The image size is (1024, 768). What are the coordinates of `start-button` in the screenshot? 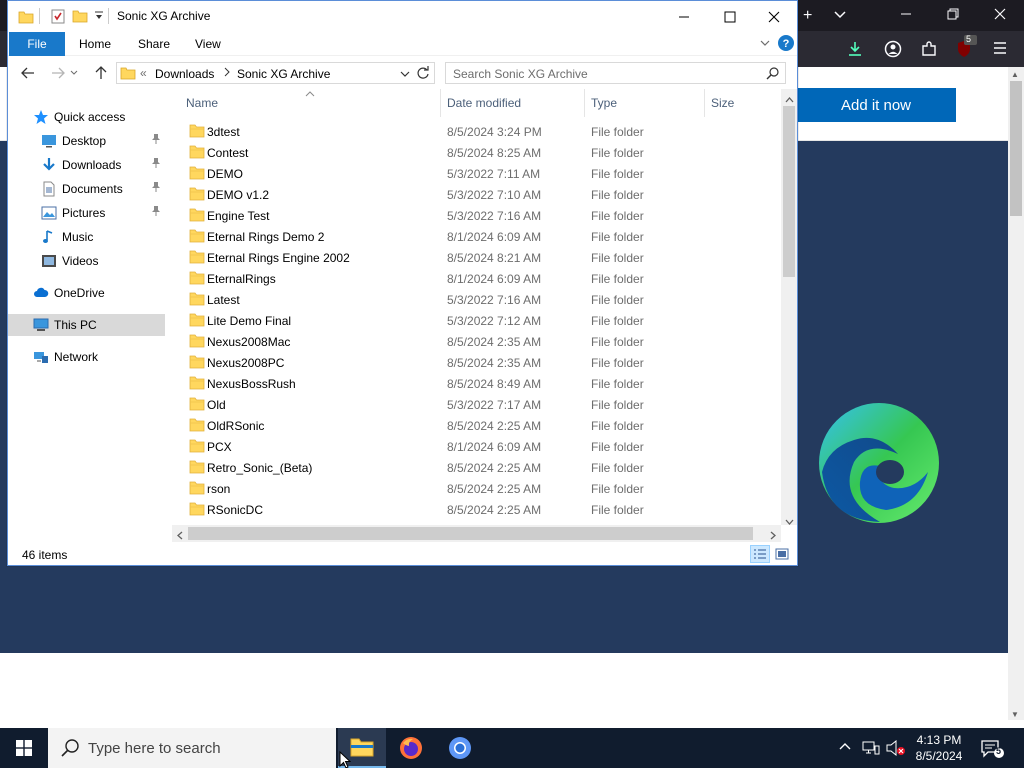 It's located at (24, 748).